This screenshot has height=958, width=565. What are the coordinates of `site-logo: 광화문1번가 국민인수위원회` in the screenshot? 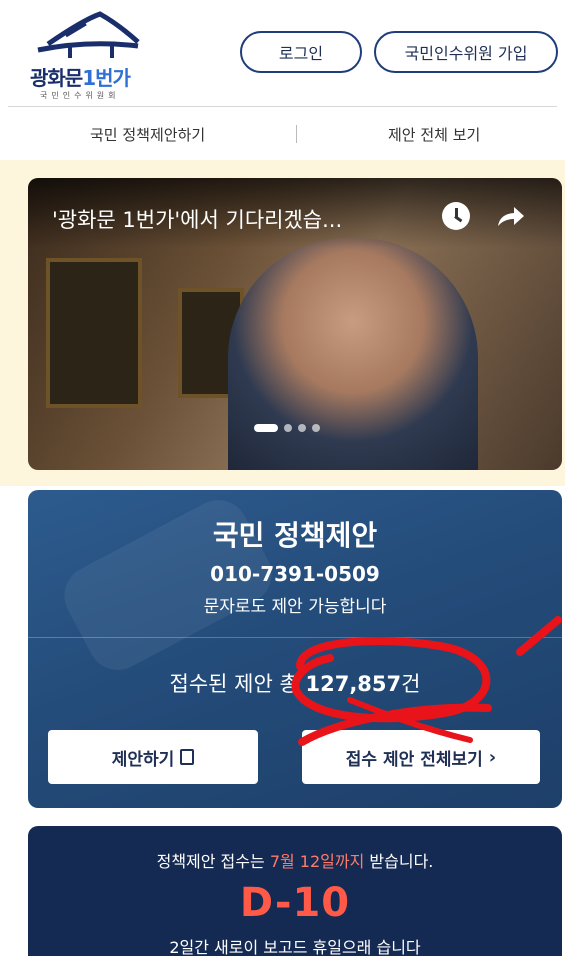 It's located at (88, 55).